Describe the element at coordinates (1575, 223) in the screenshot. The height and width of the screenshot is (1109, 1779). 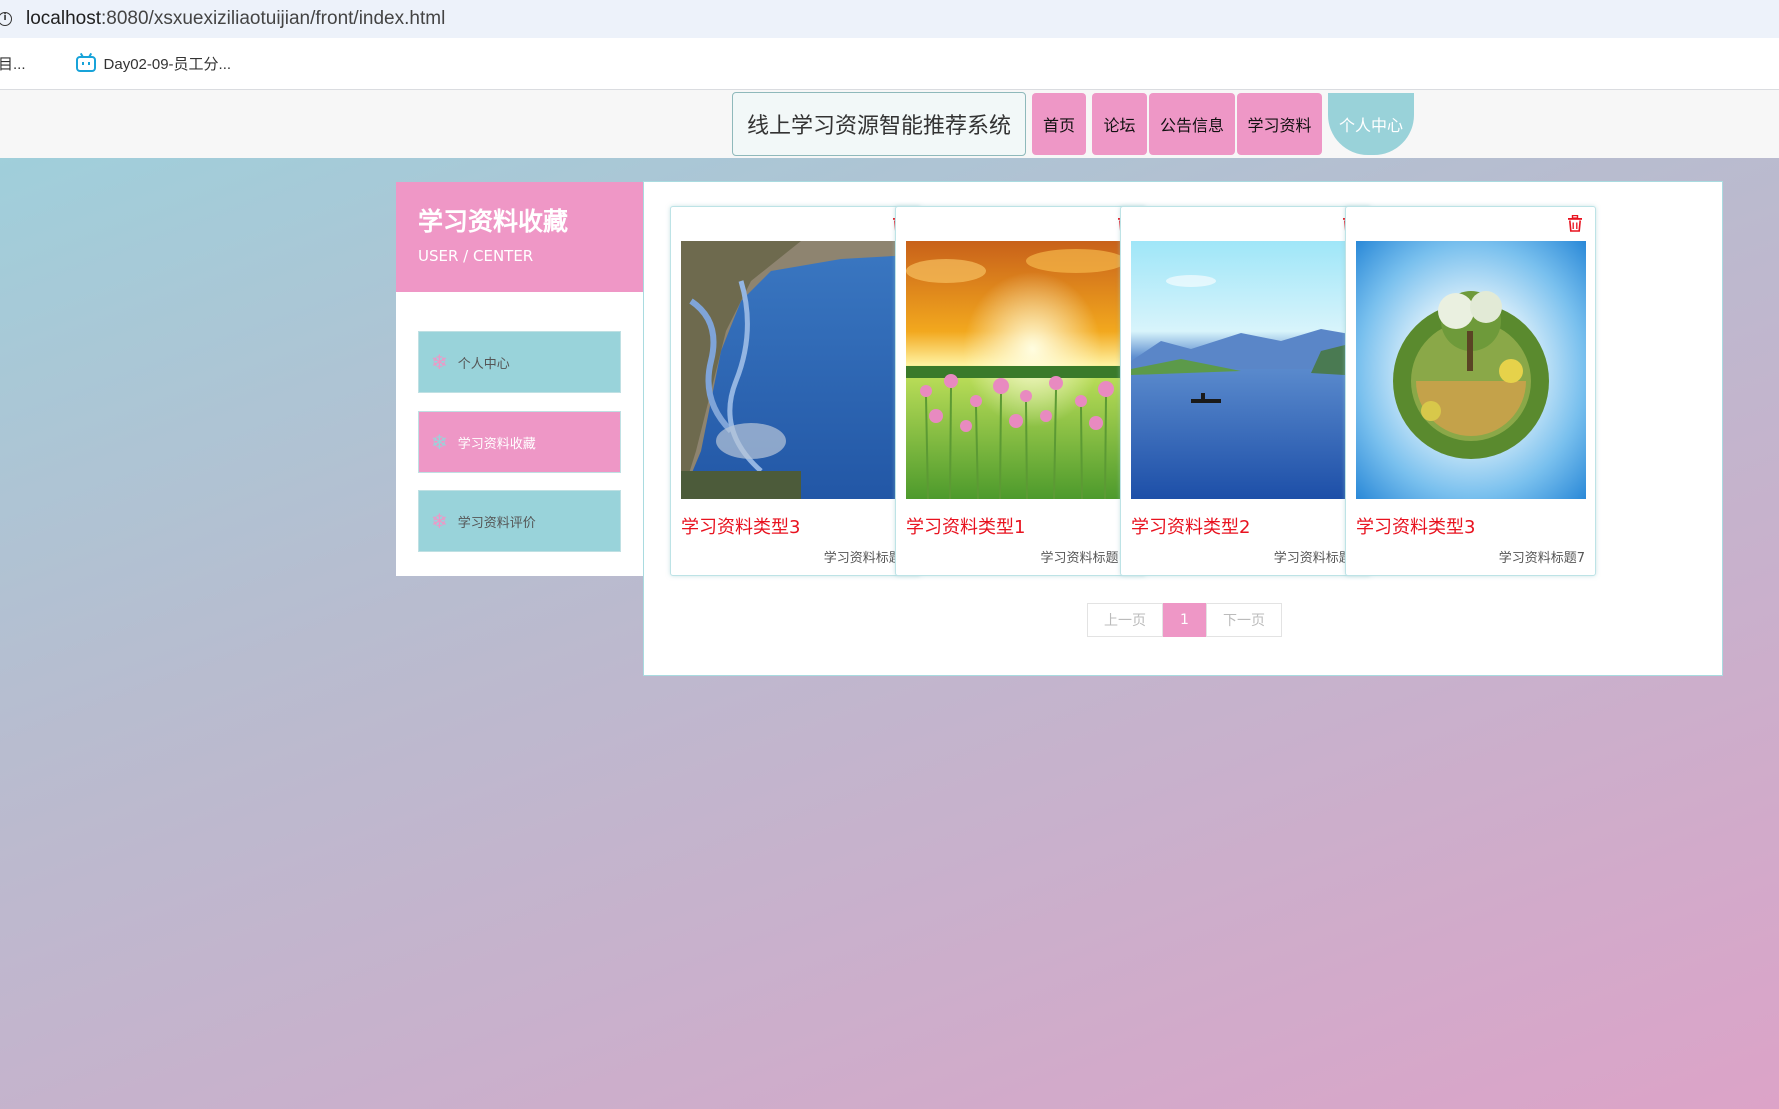
I see `trash-icon` at that location.